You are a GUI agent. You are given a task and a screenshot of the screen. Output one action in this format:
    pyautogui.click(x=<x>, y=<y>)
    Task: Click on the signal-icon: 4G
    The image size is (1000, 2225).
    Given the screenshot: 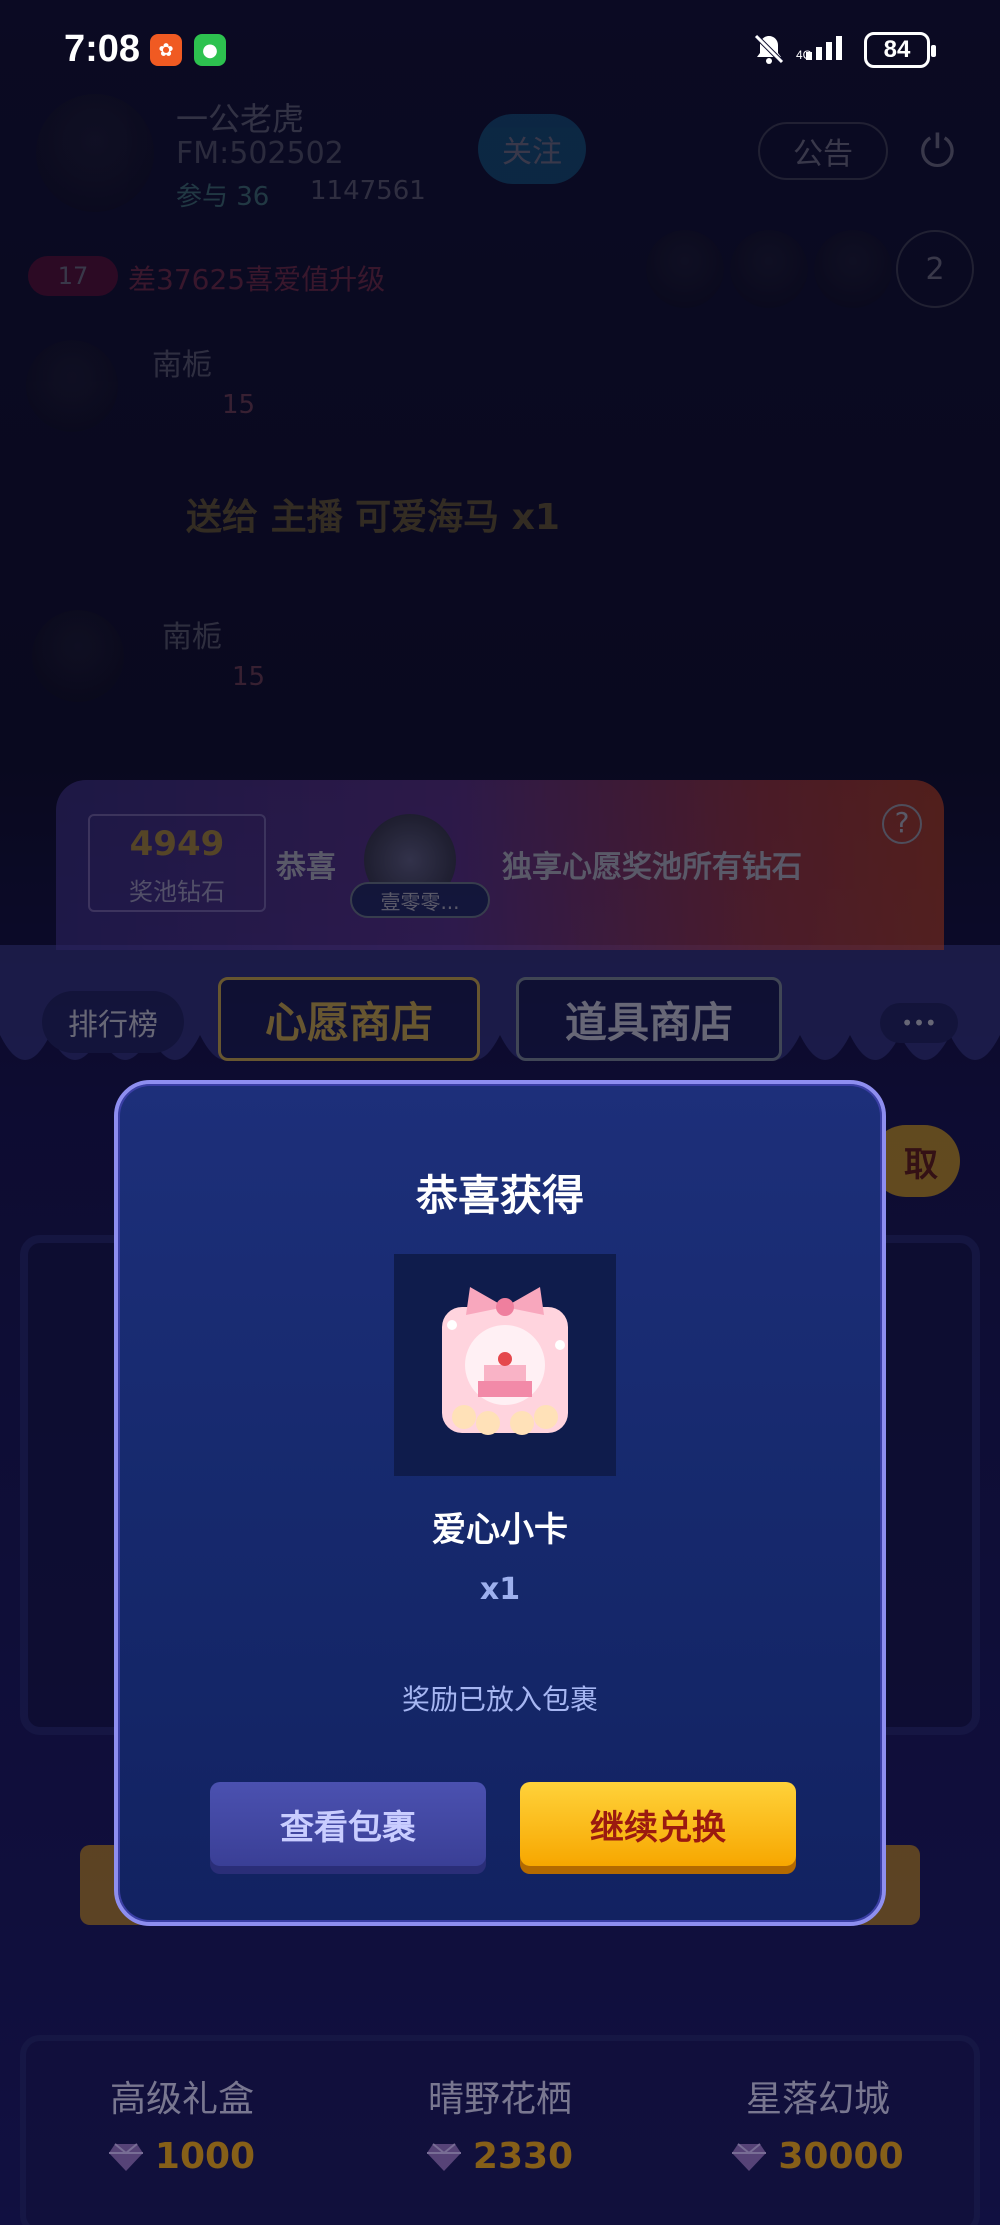 What is the action you would take?
    pyautogui.click(x=825, y=51)
    